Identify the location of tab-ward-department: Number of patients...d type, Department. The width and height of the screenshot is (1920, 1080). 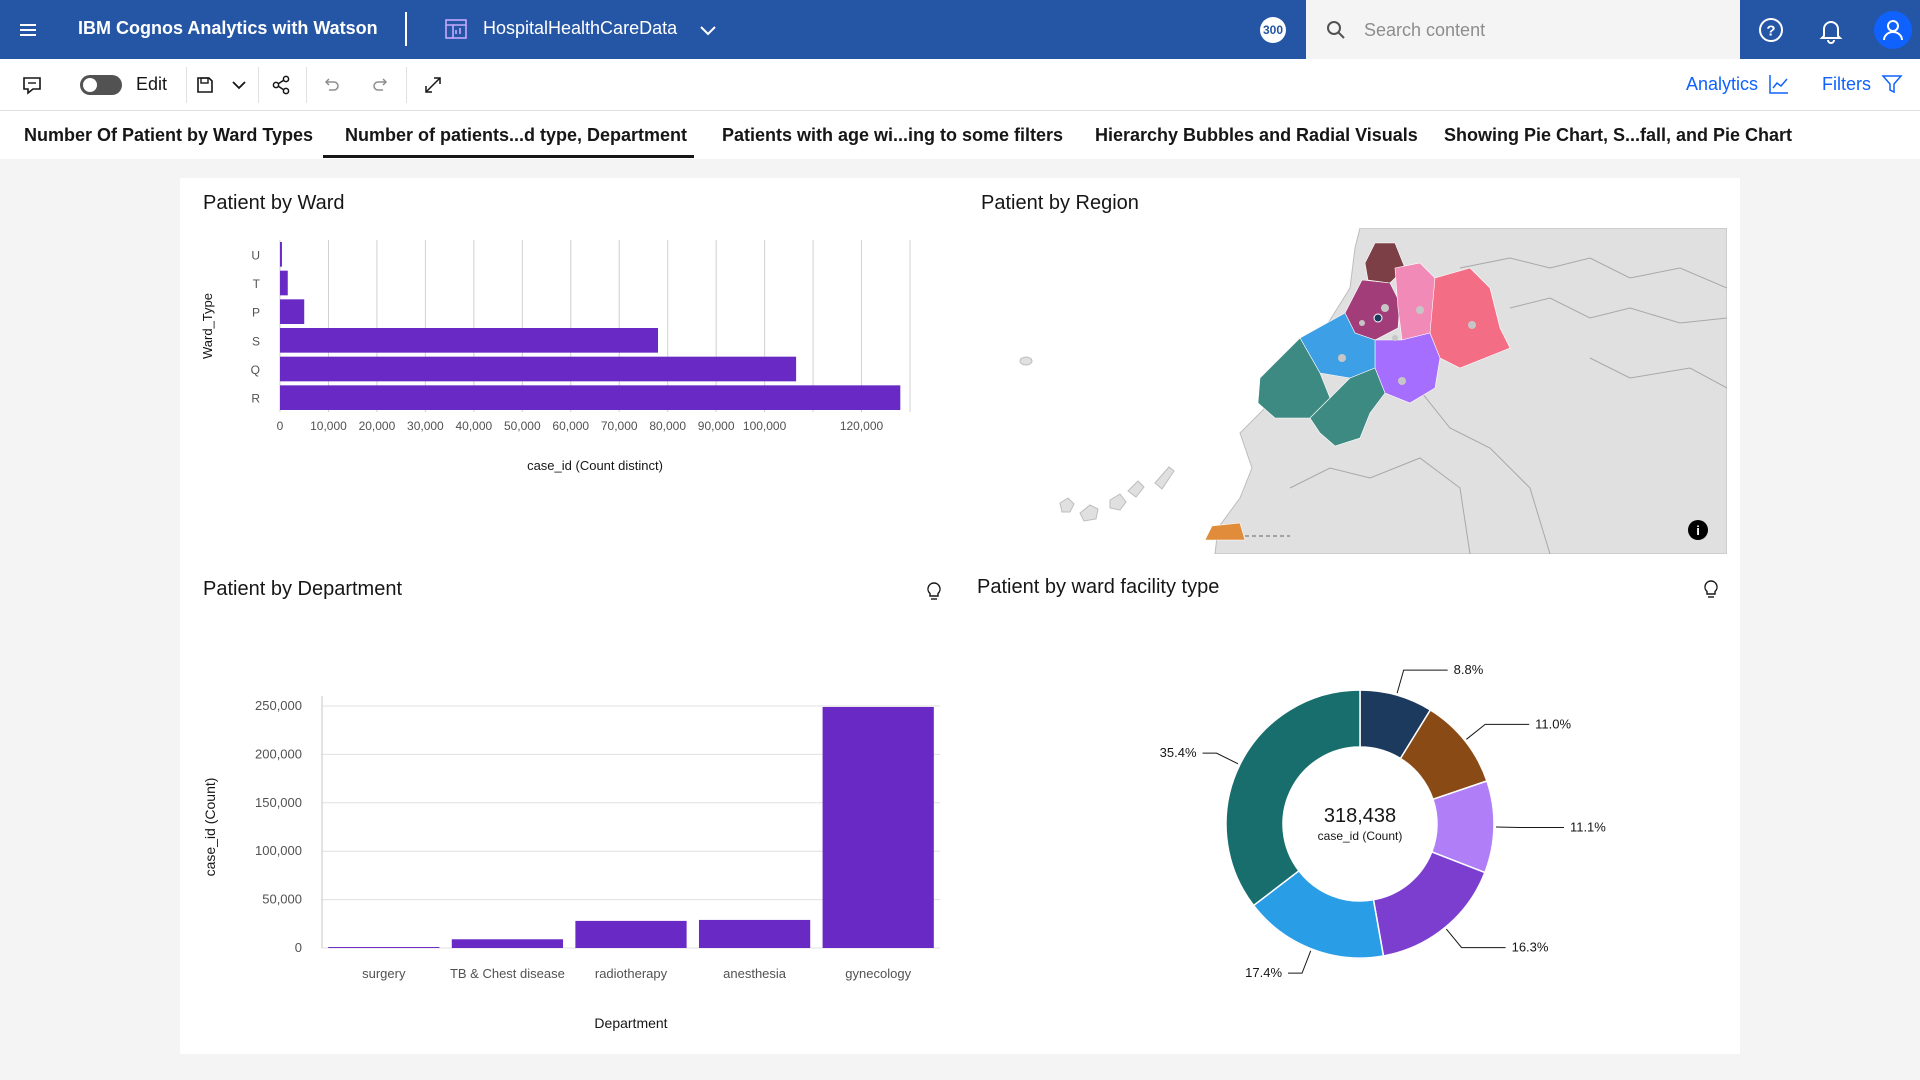
(516, 135).